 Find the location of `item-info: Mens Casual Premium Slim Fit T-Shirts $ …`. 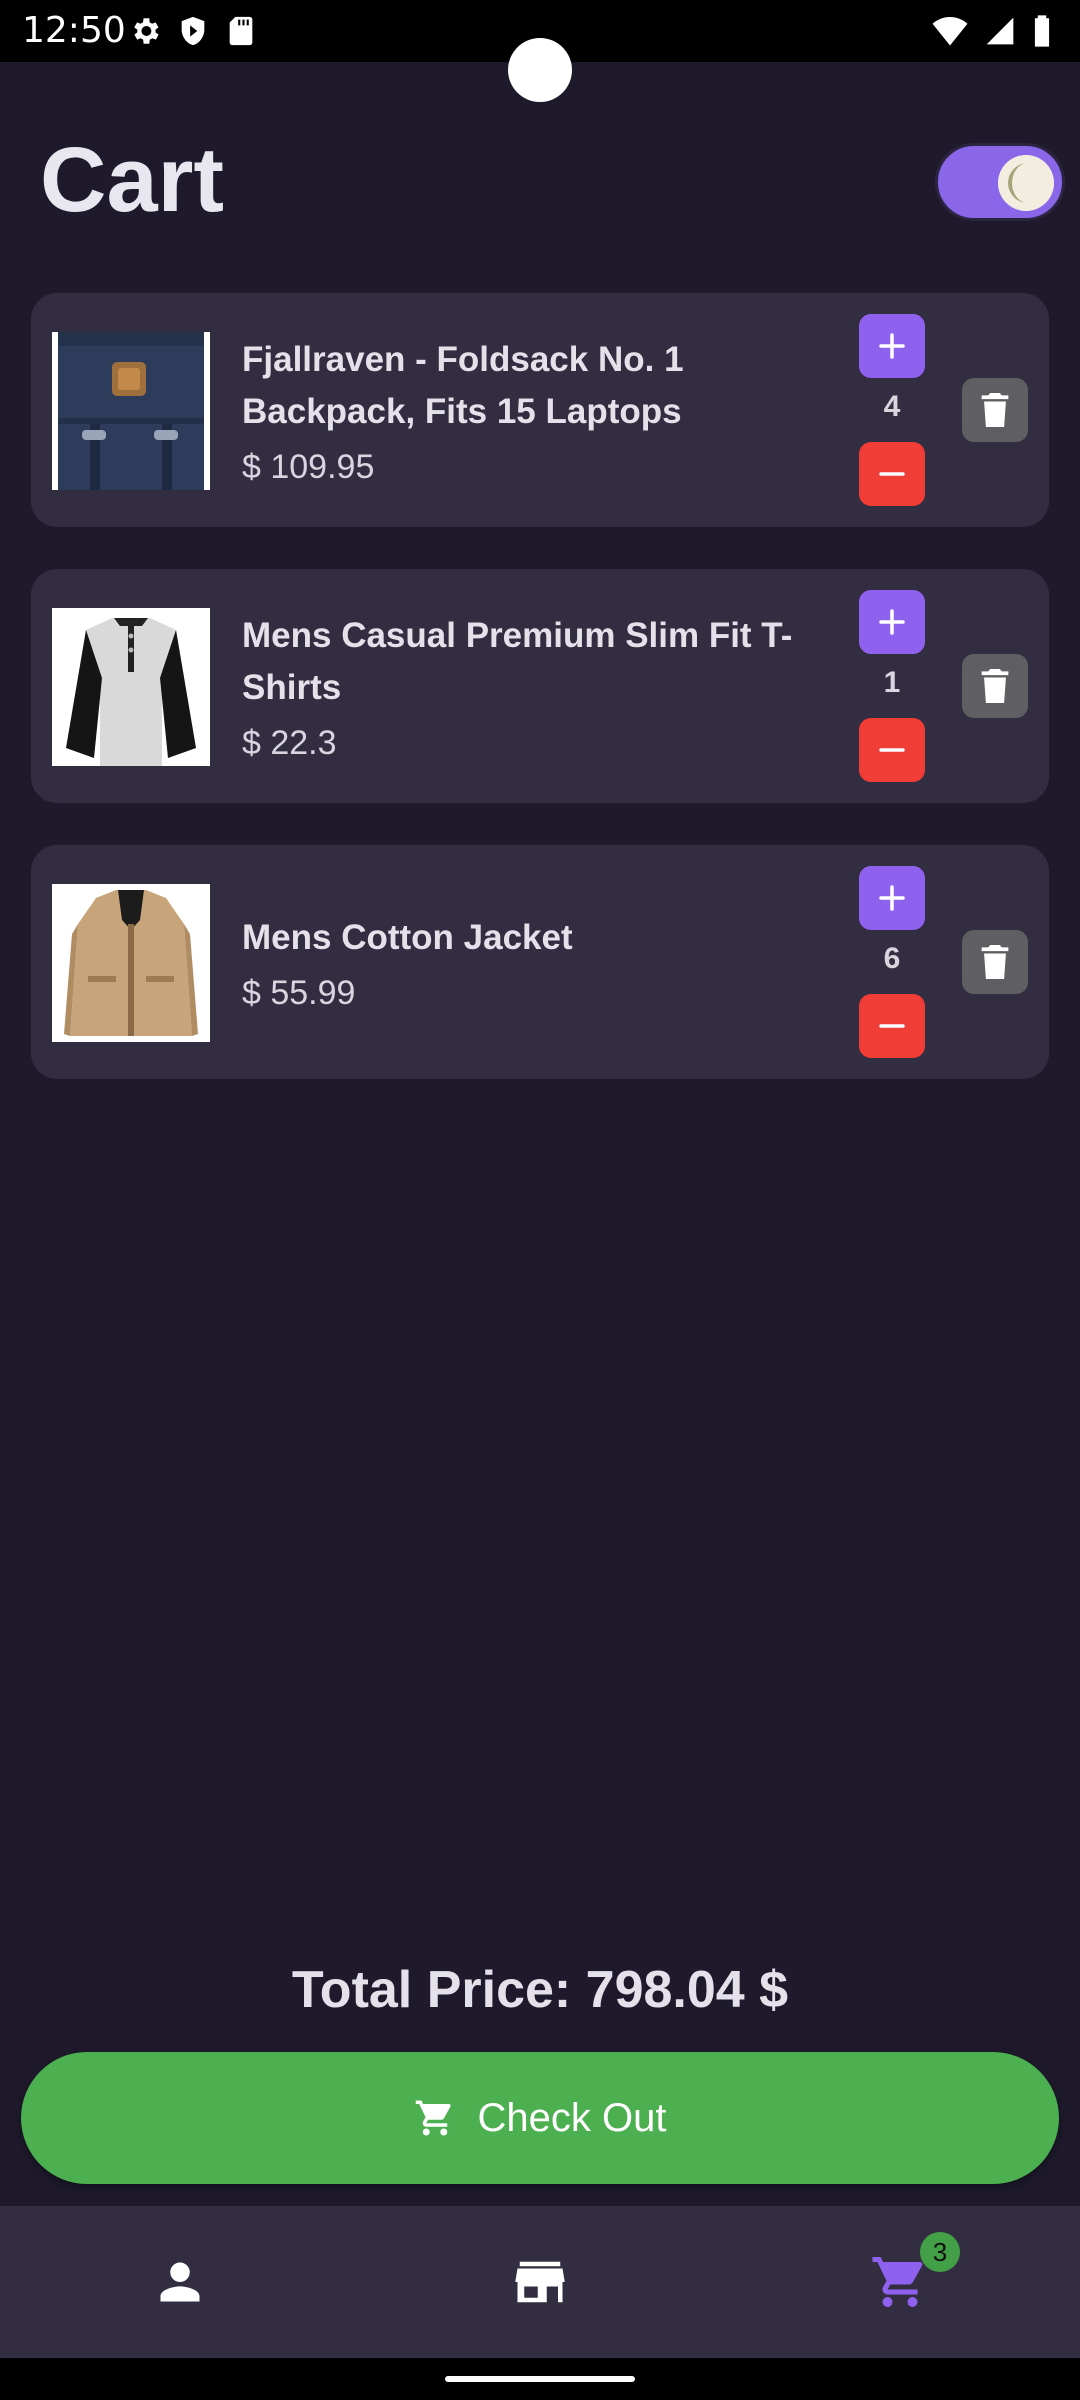

item-info: Mens Casual Premium Slim Fit T-Shirts $ … is located at coordinates (547, 686).